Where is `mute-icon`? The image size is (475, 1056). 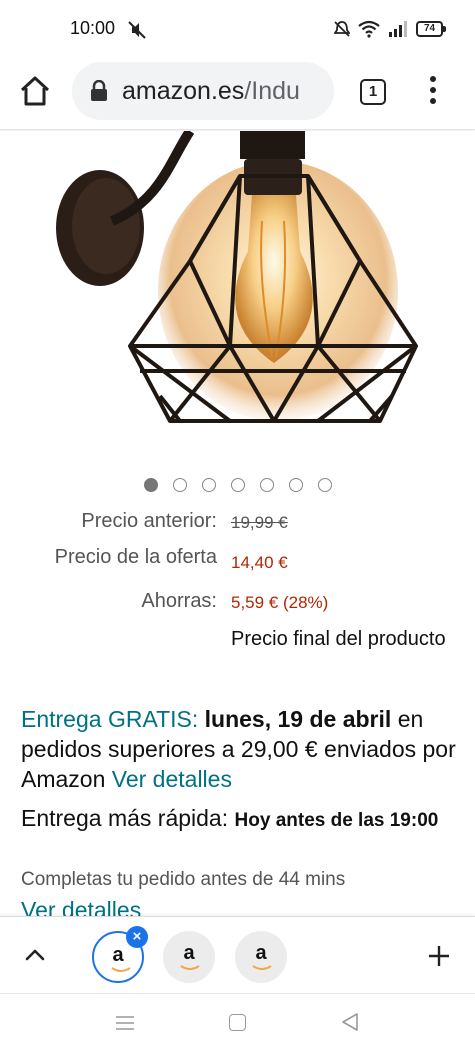 mute-icon is located at coordinates (137, 30).